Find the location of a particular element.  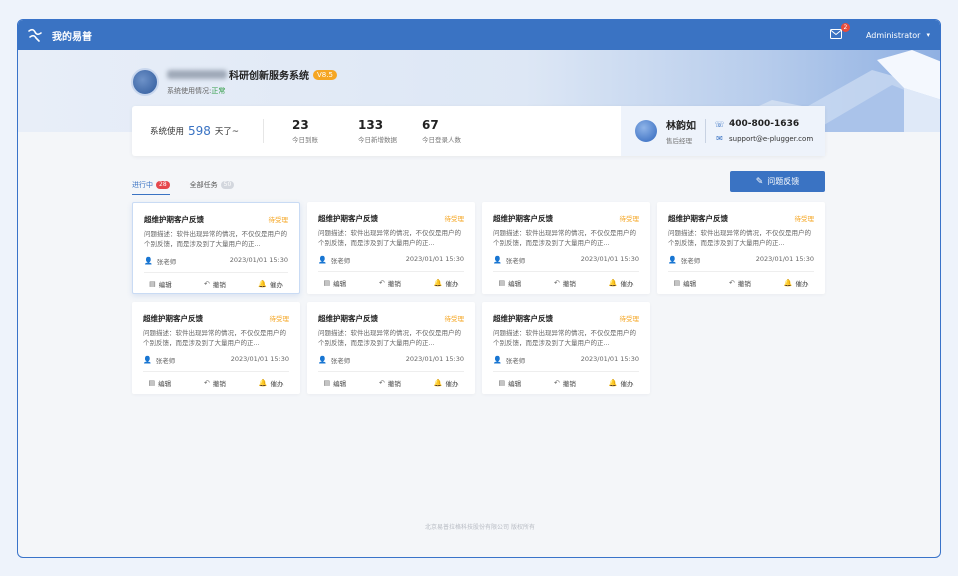

feedback-button: ✎ 问题反馈 is located at coordinates (777, 181).